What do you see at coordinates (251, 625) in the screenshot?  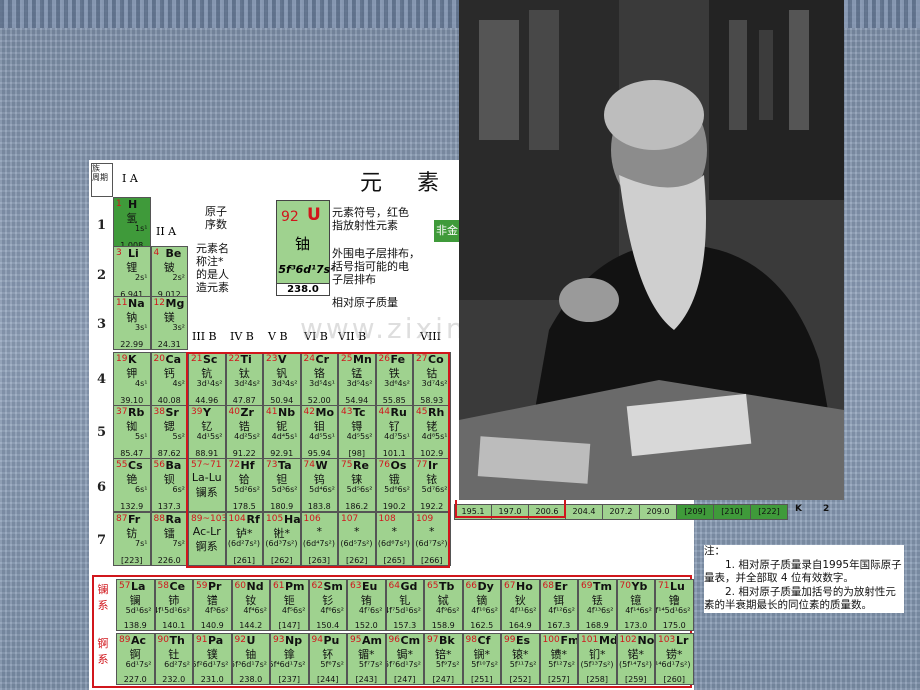 I see `atomic-mass: 144.2` at bounding box center [251, 625].